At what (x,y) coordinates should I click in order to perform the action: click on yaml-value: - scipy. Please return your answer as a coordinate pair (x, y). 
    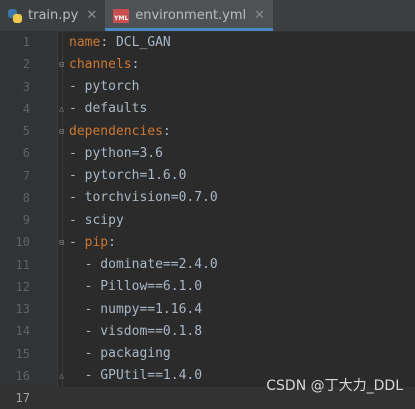
    Looking at the image, I should click on (96, 220).